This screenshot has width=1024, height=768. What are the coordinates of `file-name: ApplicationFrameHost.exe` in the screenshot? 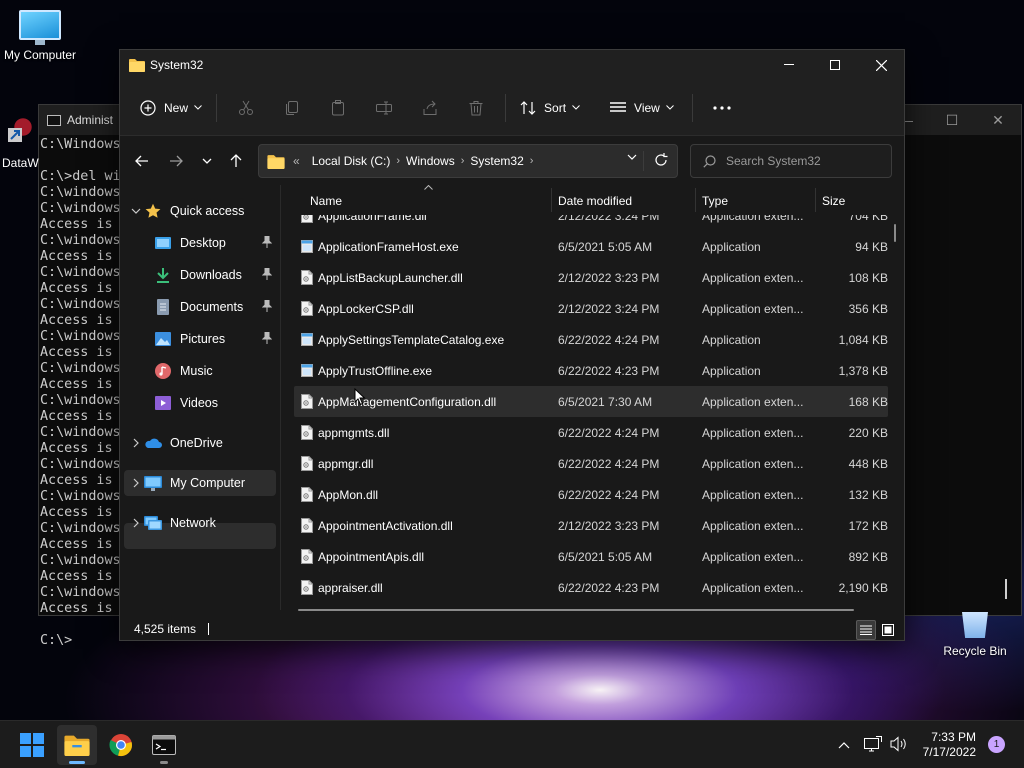 It's located at (388, 246).